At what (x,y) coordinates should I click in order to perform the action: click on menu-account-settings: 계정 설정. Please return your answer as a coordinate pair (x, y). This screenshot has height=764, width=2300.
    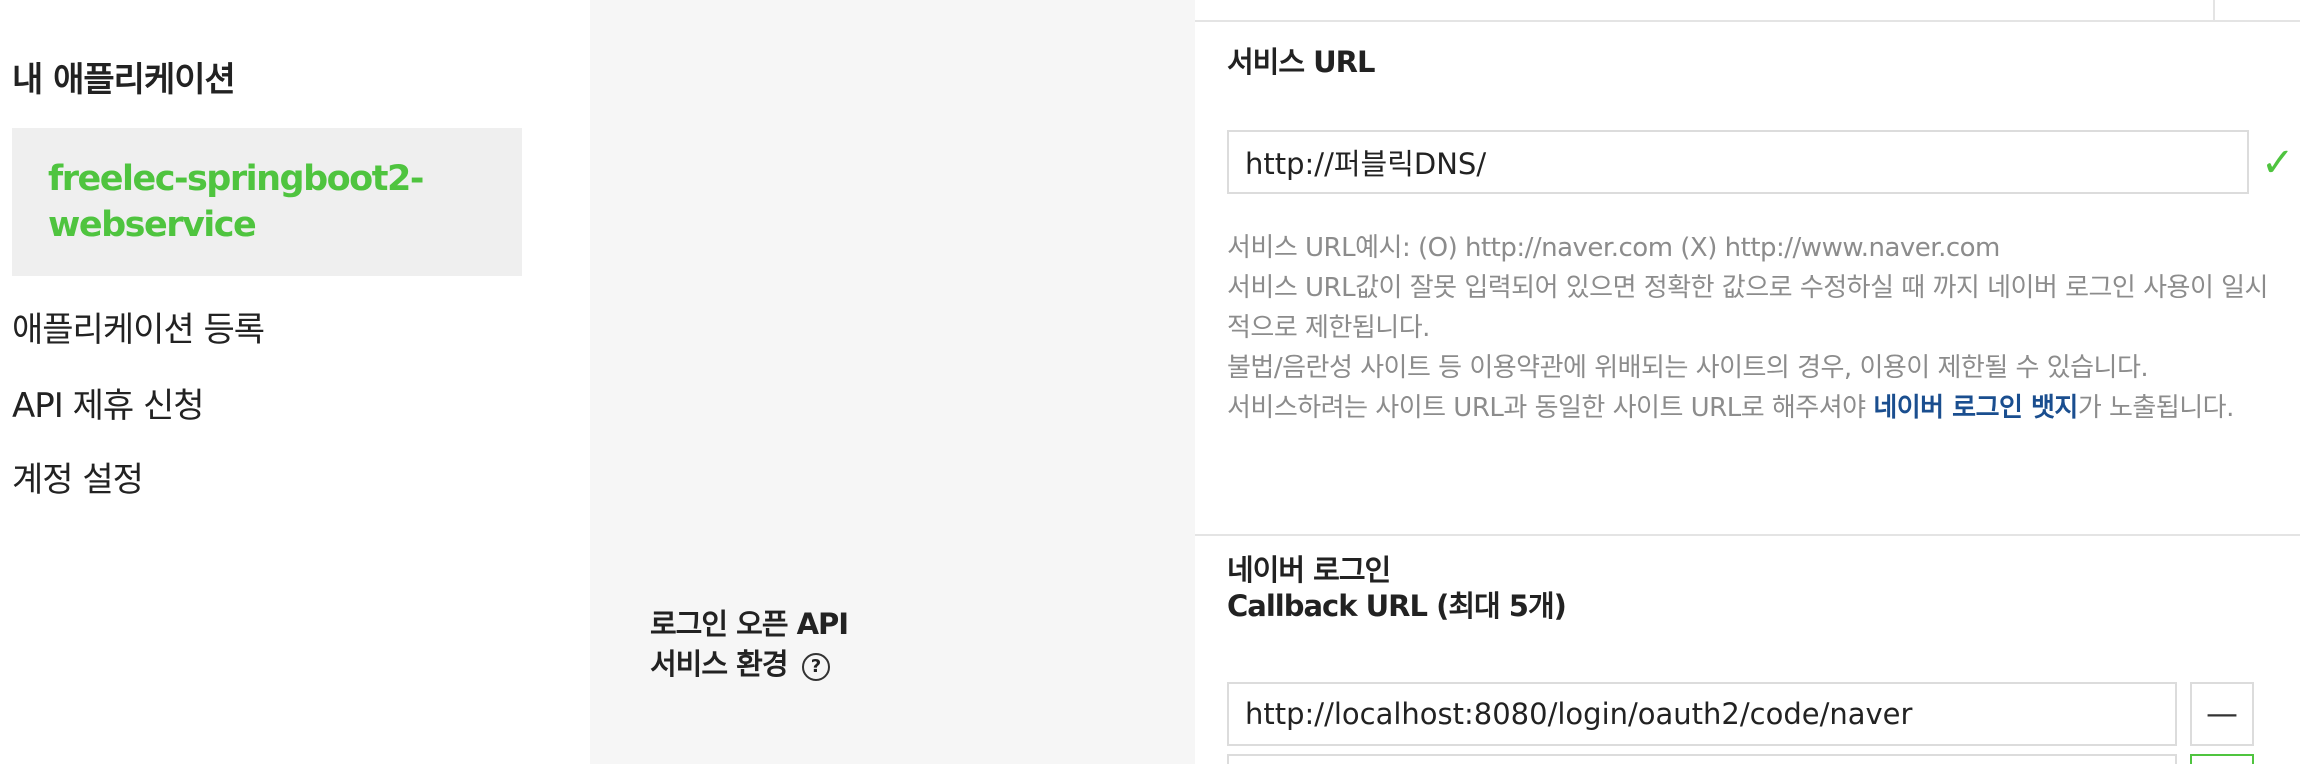
    Looking at the image, I should click on (78, 476).